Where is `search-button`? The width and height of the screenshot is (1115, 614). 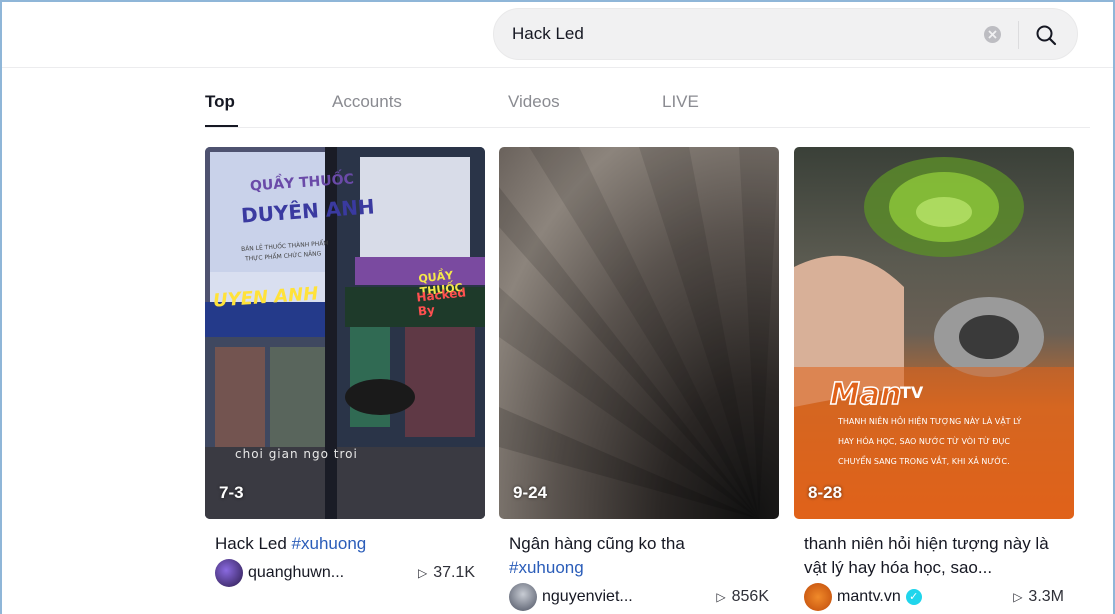 search-button is located at coordinates (1046, 35).